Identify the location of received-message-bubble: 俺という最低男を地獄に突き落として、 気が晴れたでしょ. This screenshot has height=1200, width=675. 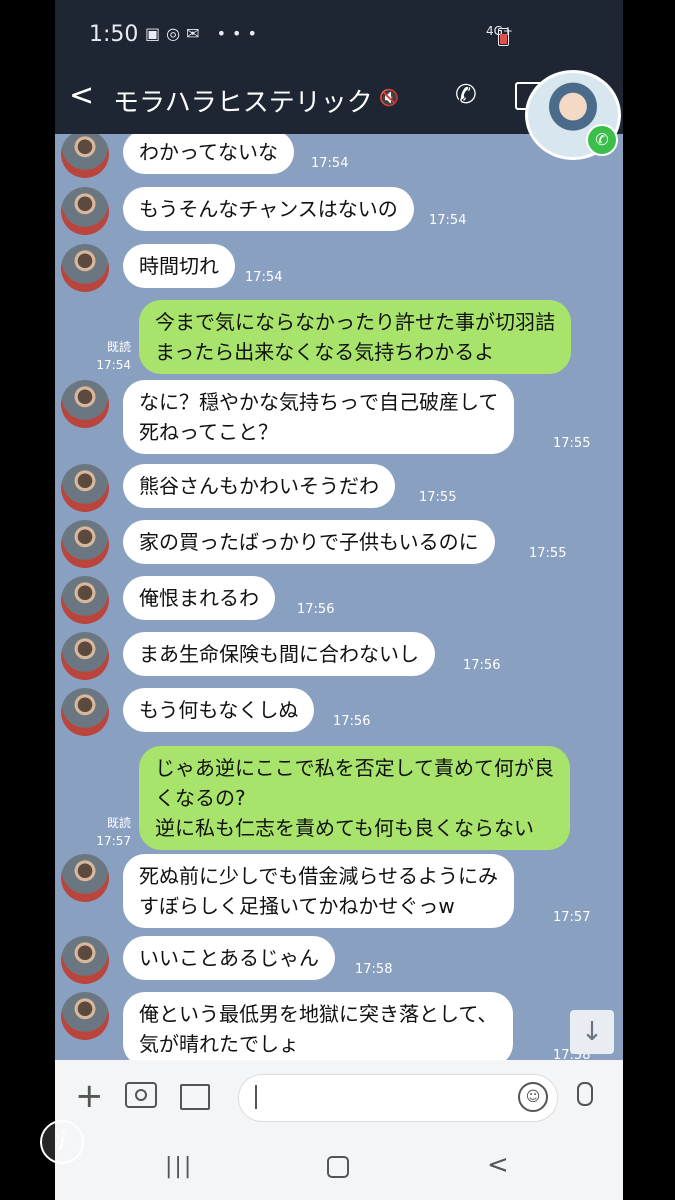
(318, 1026).